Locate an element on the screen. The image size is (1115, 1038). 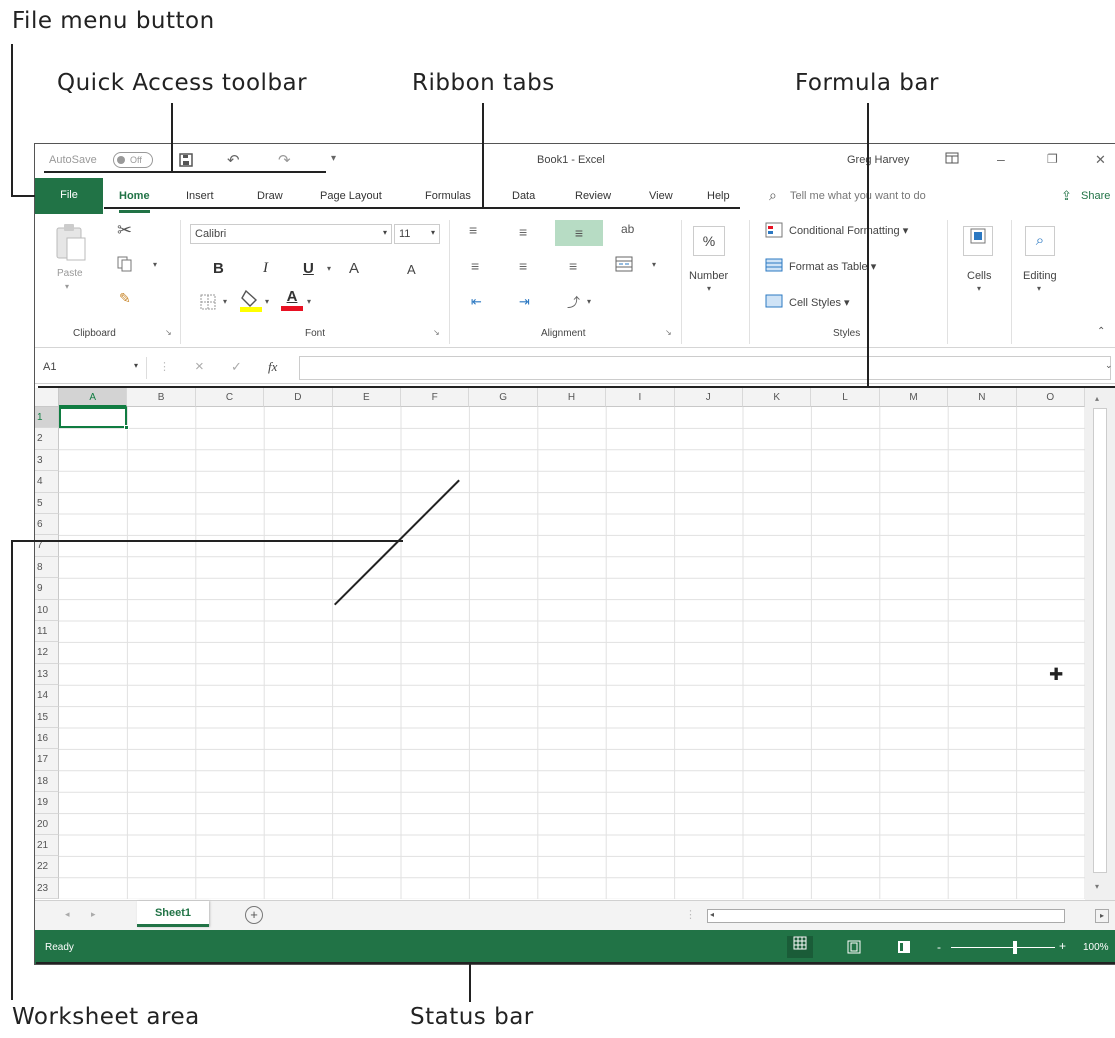
row-header: 1 is located at coordinates (47, 418).